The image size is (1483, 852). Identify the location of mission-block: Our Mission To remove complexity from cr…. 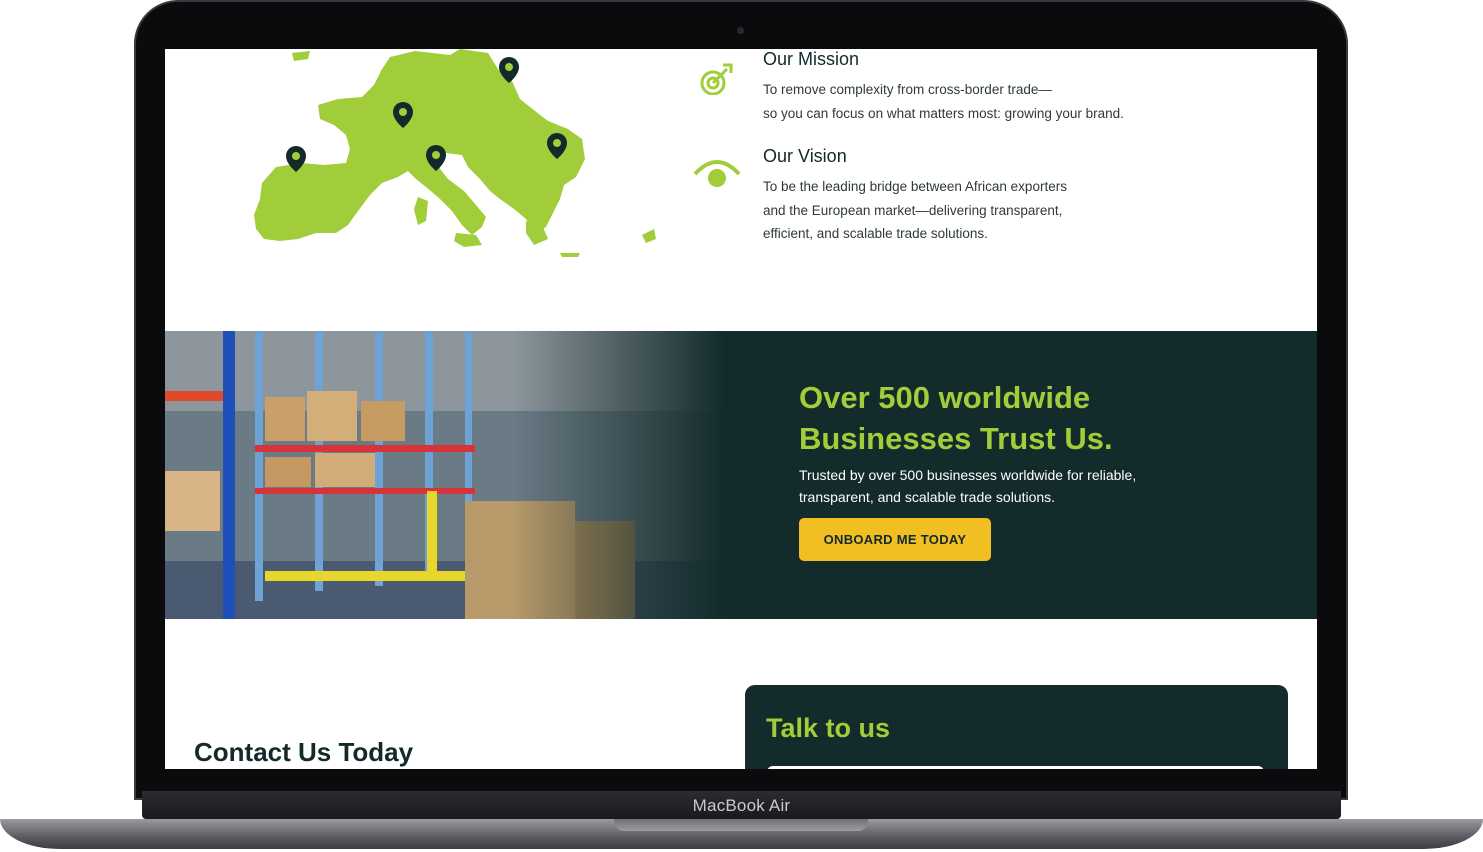
(912, 87).